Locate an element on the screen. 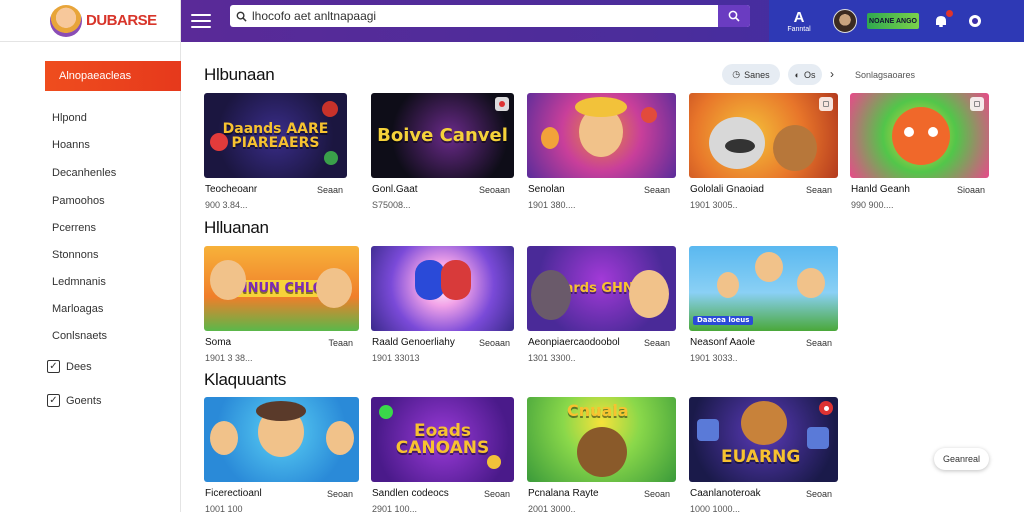 This screenshot has height=514, width=1024. chat-icon is located at coordinates (975, 21).